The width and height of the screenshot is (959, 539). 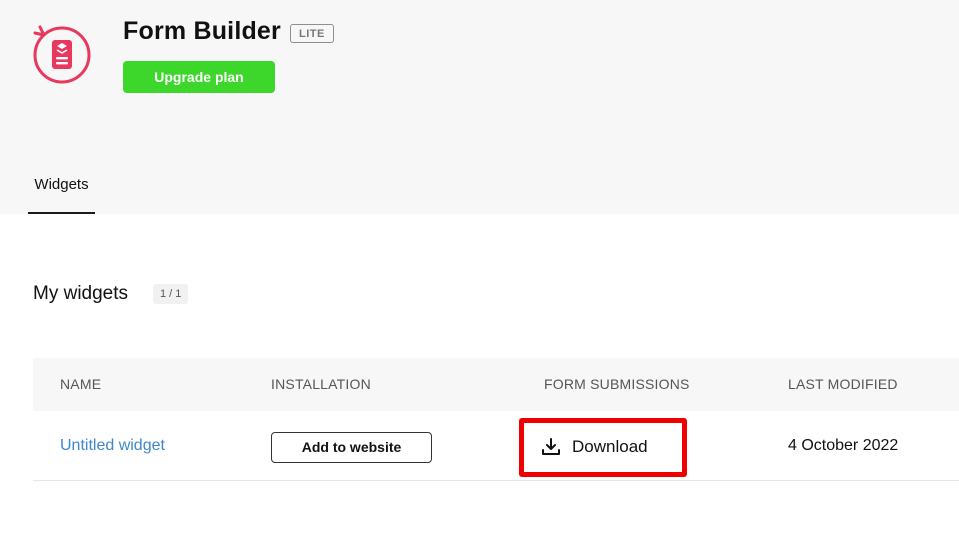 What do you see at coordinates (62, 55) in the screenshot?
I see `form-builder-logo-icon` at bounding box center [62, 55].